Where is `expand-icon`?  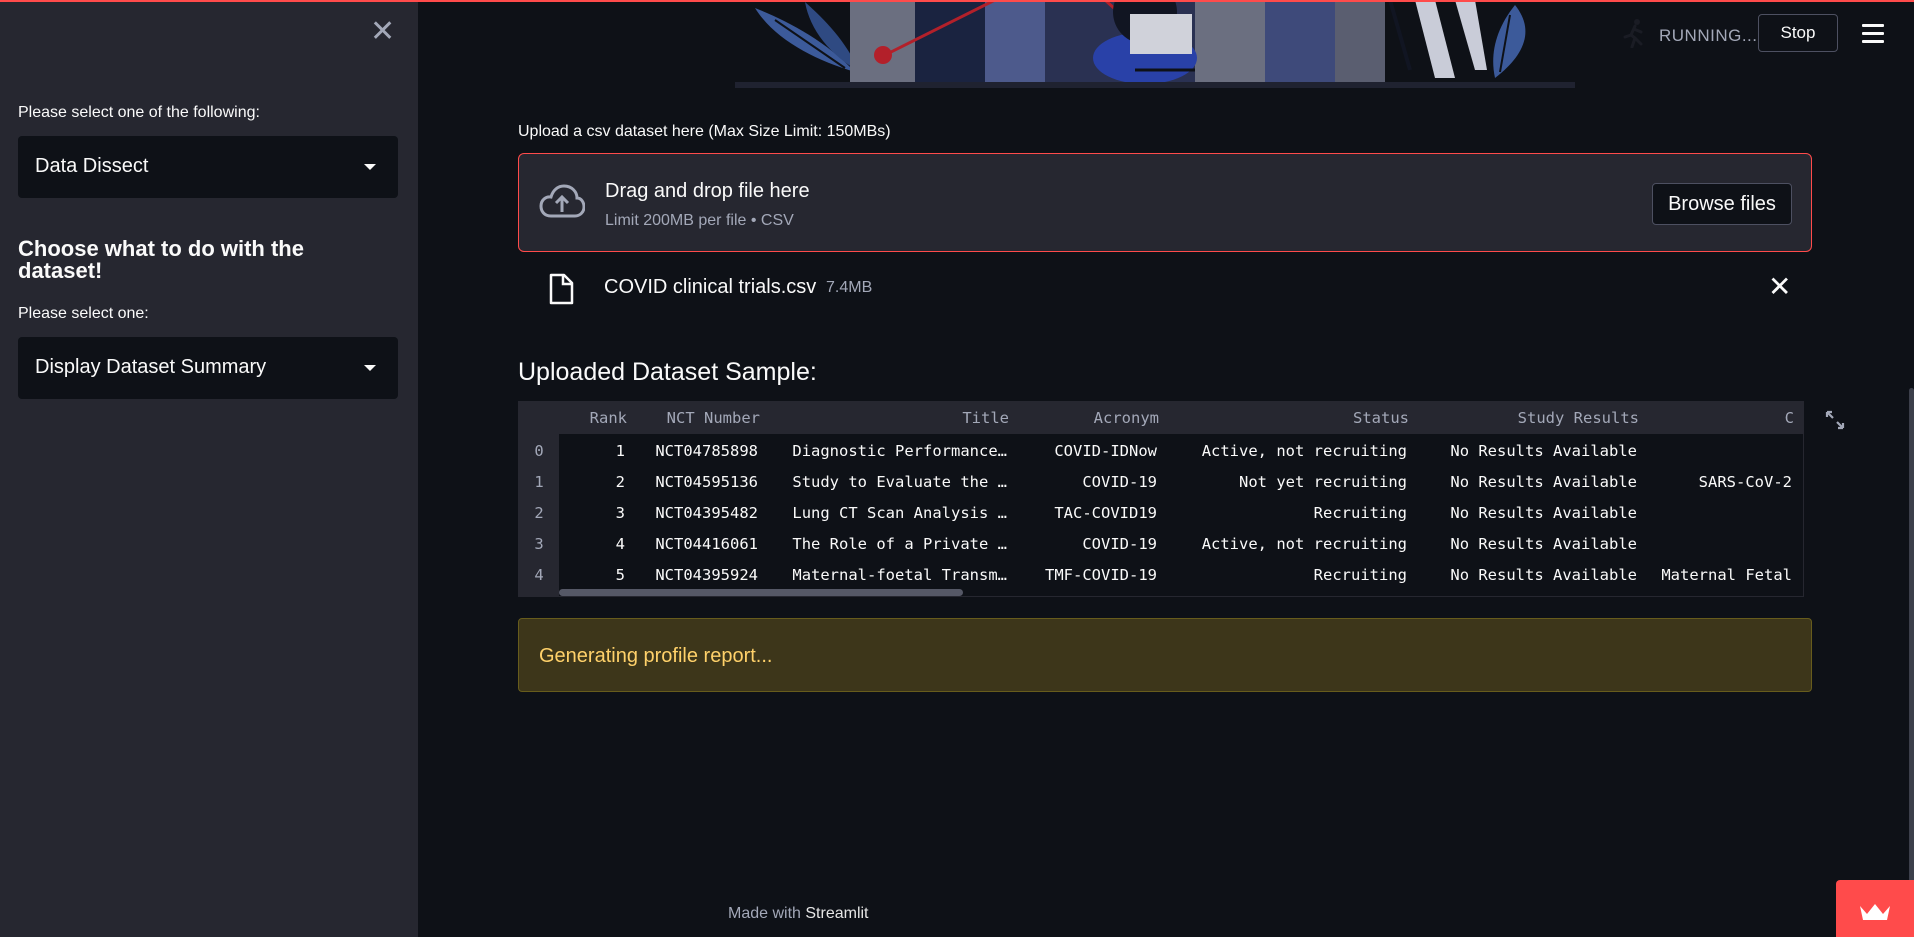
expand-icon is located at coordinates (1835, 420).